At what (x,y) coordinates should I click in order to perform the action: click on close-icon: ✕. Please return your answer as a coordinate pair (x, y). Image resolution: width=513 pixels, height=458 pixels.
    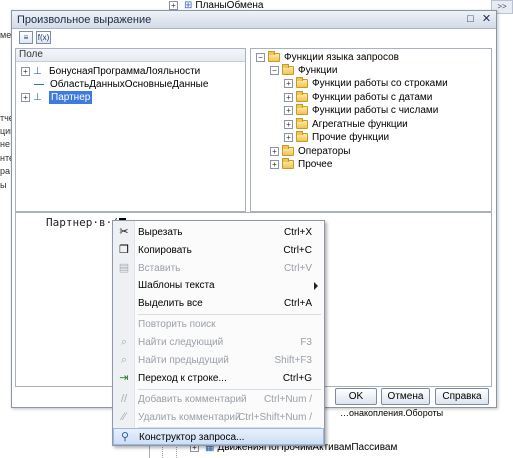
    Looking at the image, I should click on (486, 19).